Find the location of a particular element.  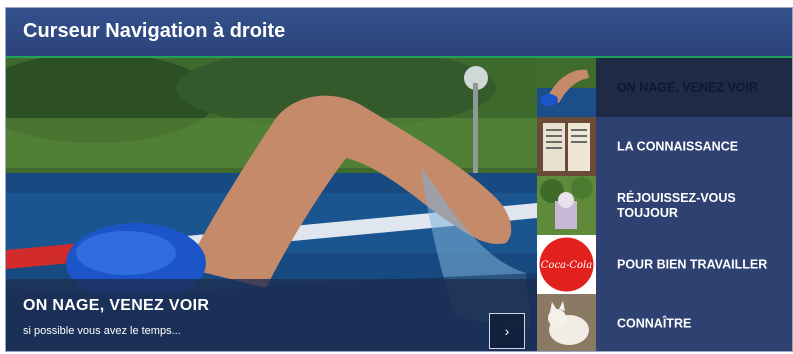

nav-item-label: CONNAÎTRE is located at coordinates (654, 323).